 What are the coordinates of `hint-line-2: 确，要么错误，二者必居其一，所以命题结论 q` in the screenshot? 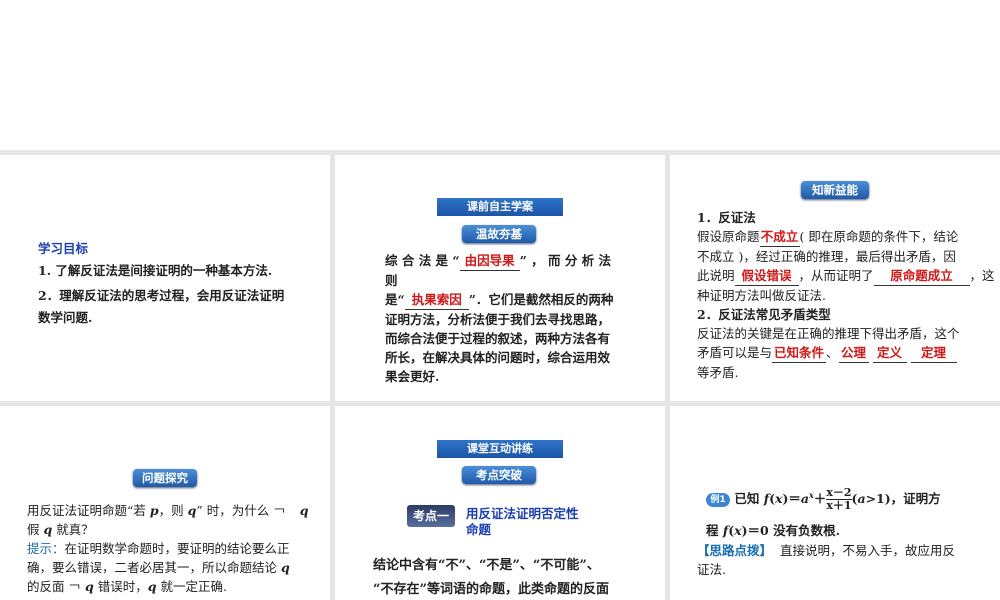 It's located at (177, 567).